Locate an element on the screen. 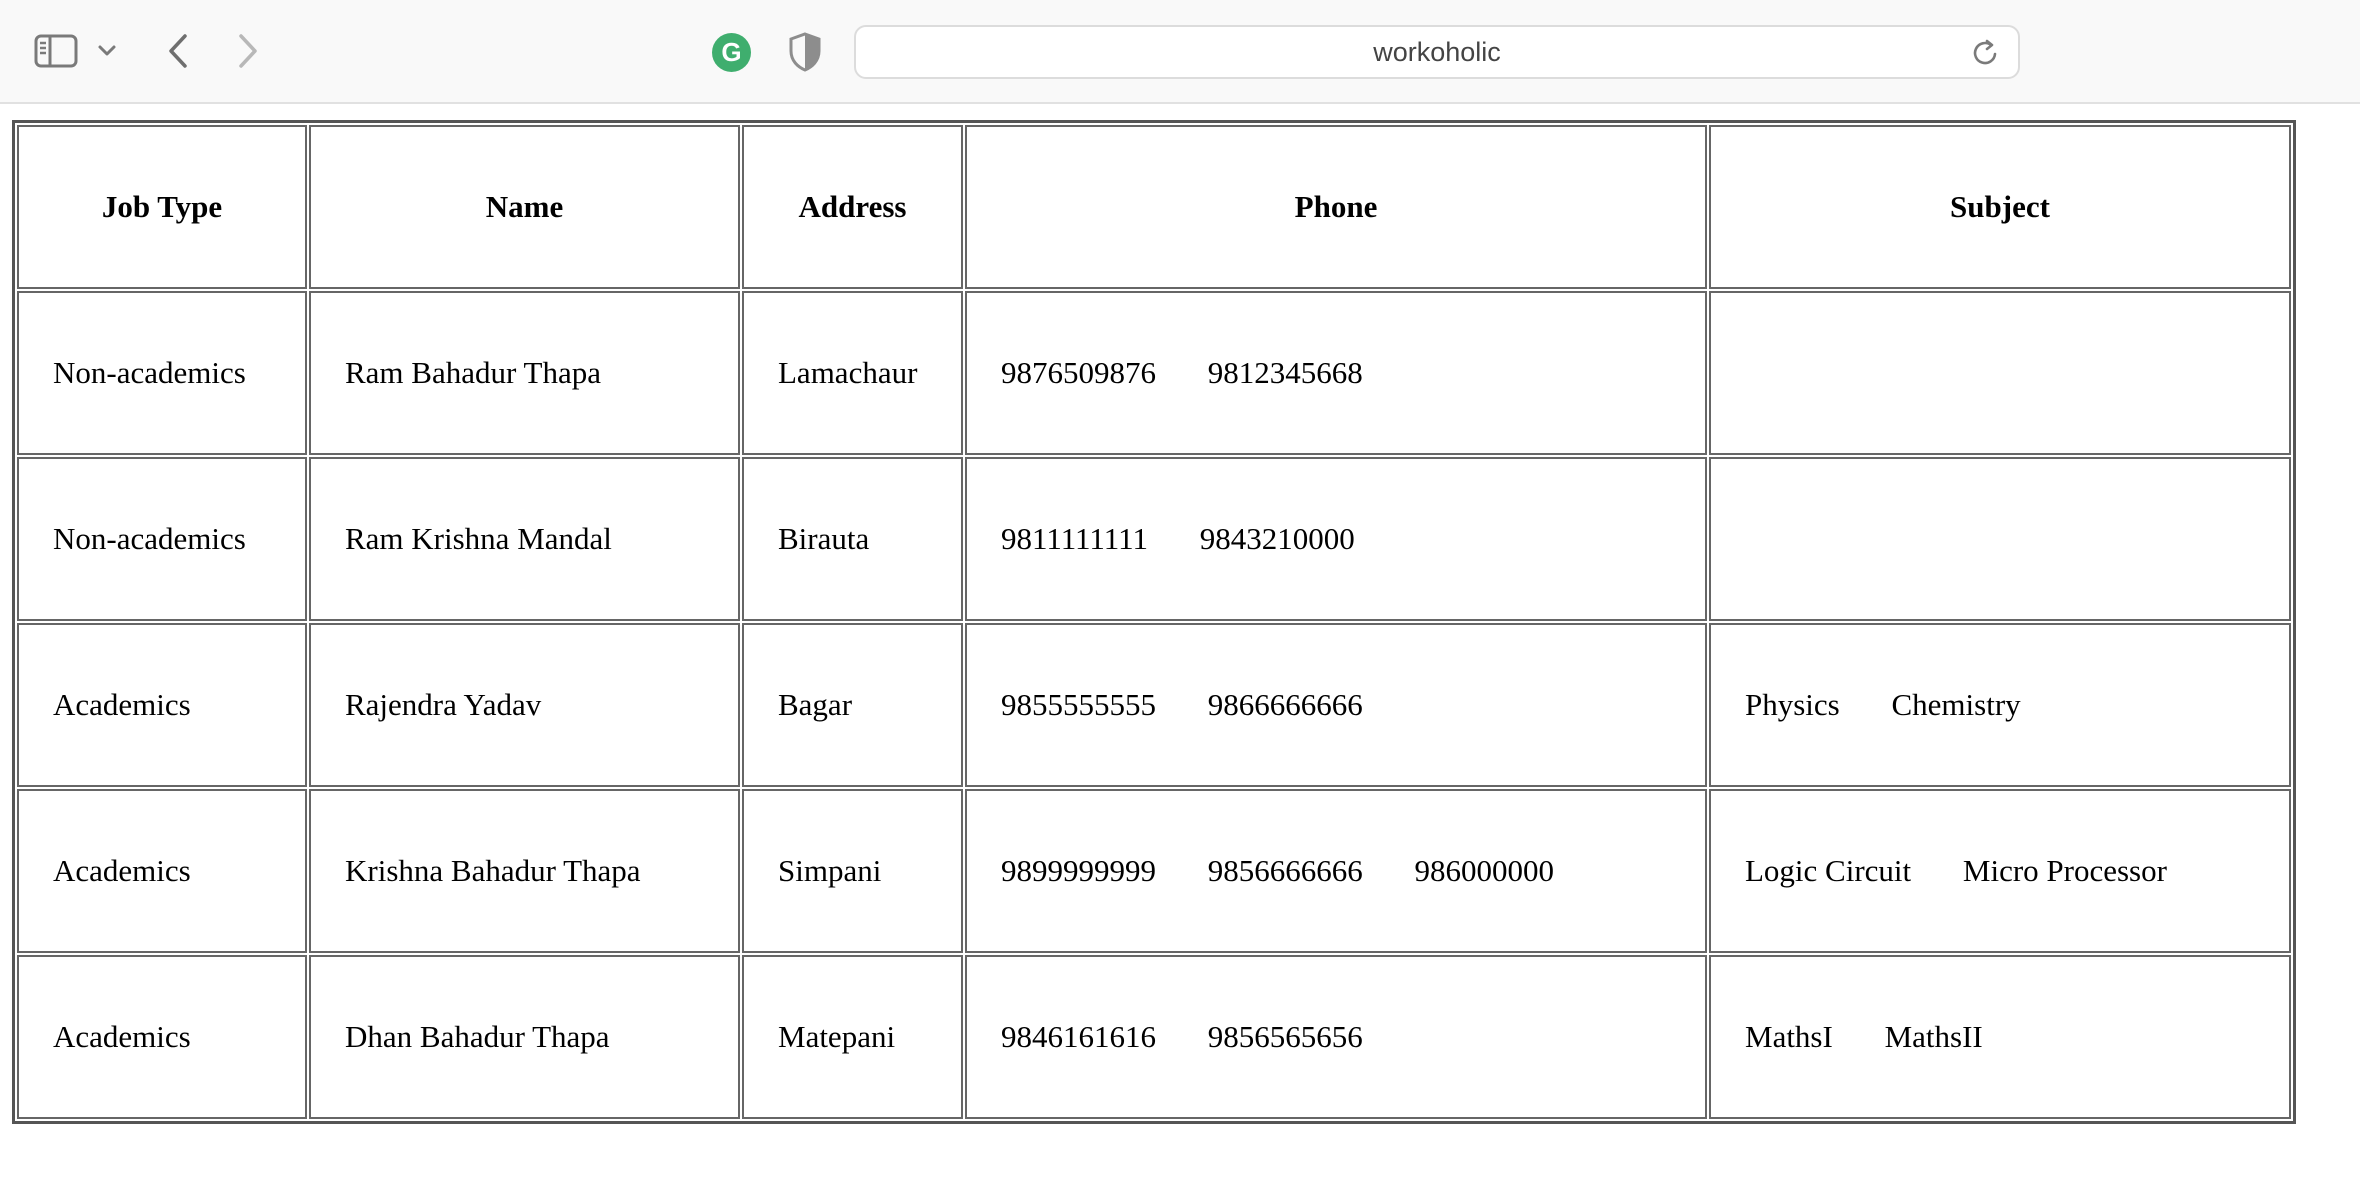  reload-icon is located at coordinates (1986, 53).